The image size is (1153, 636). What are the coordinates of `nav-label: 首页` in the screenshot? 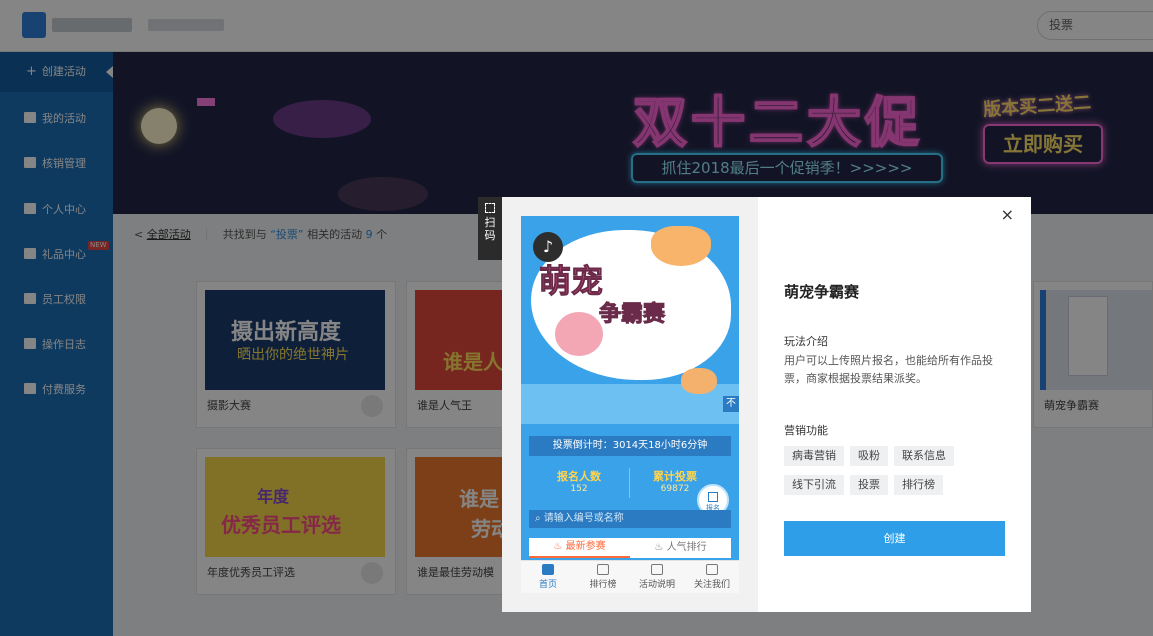 It's located at (547, 585).